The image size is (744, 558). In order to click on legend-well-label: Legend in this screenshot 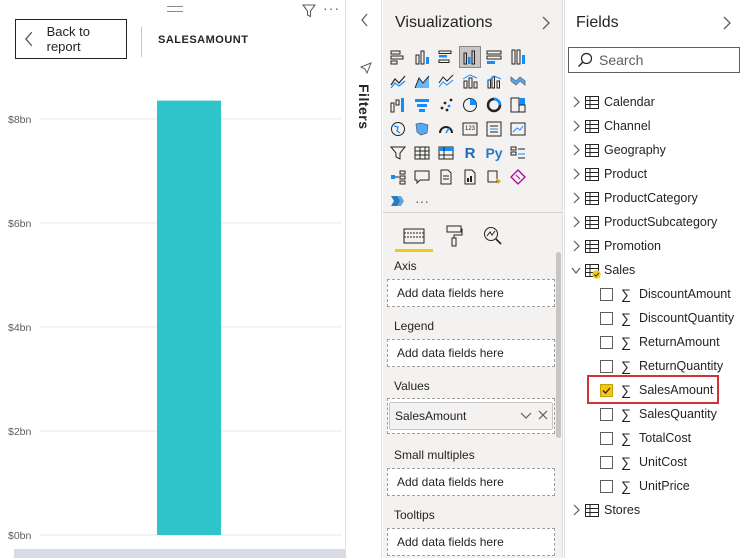, I will do `click(414, 326)`.